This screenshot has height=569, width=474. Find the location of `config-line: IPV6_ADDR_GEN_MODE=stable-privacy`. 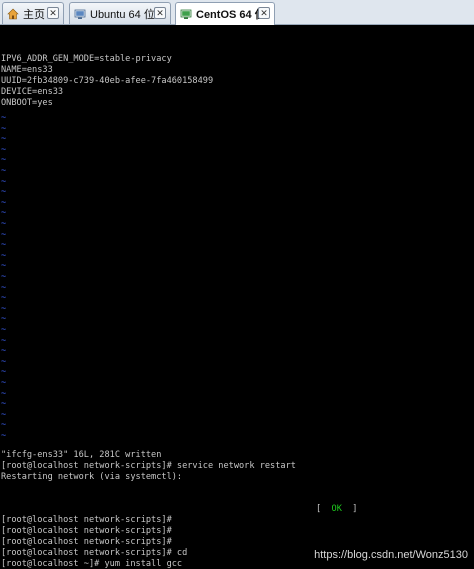

config-line: IPV6_ADDR_GEN_MODE=stable-privacy is located at coordinates (86, 59).